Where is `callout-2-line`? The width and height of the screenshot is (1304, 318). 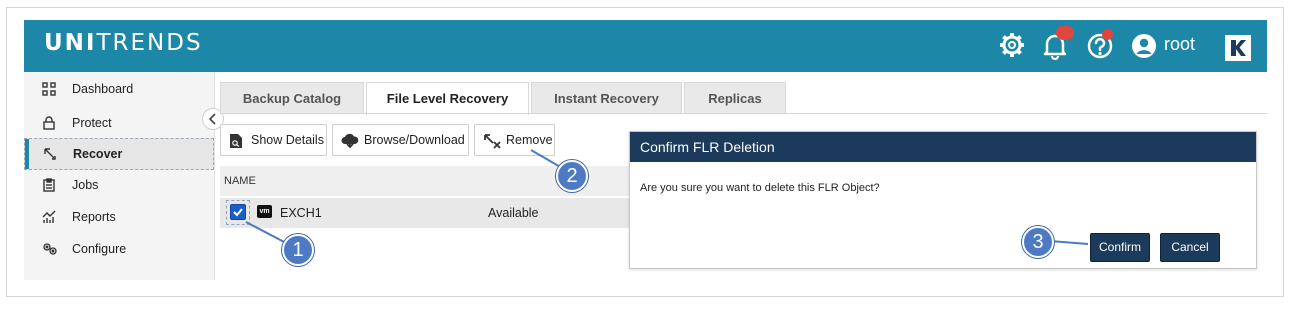
callout-2-line is located at coordinates (546, 159).